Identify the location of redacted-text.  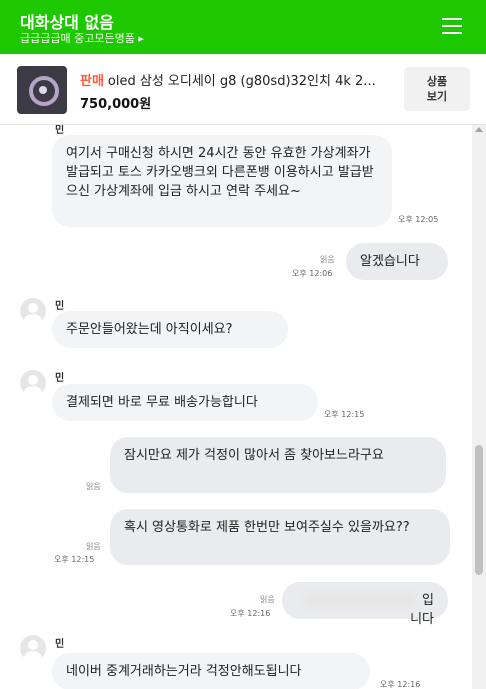
(361, 600).